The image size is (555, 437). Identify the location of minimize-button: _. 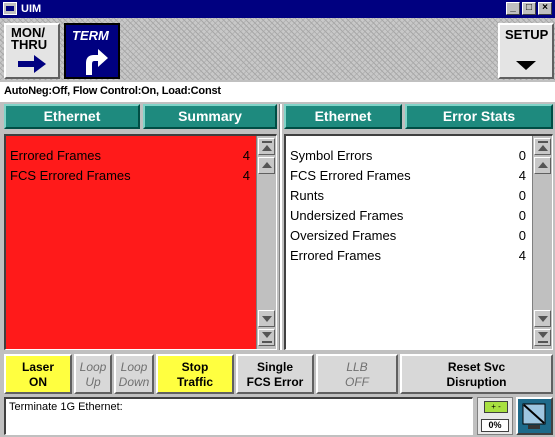
(513, 8).